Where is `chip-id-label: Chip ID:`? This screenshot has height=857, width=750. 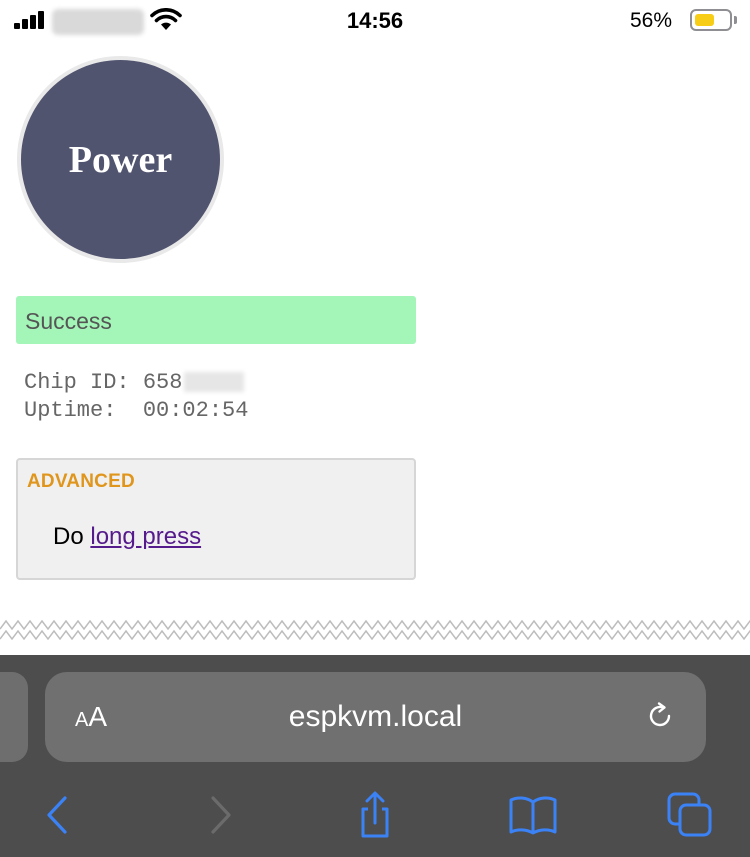
chip-id-label: Chip ID: is located at coordinates (77, 382).